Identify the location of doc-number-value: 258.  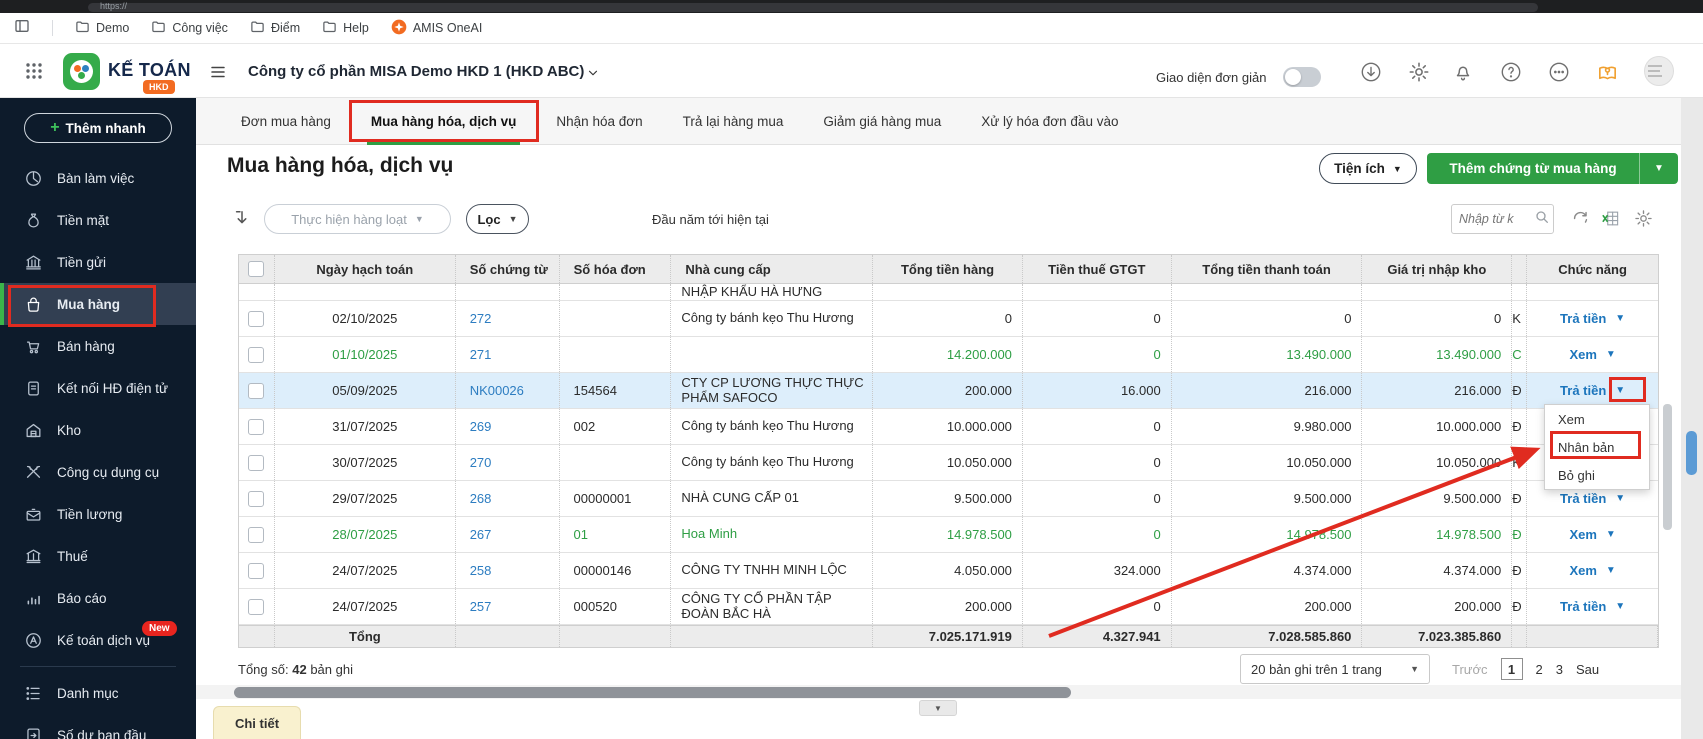
(481, 570).